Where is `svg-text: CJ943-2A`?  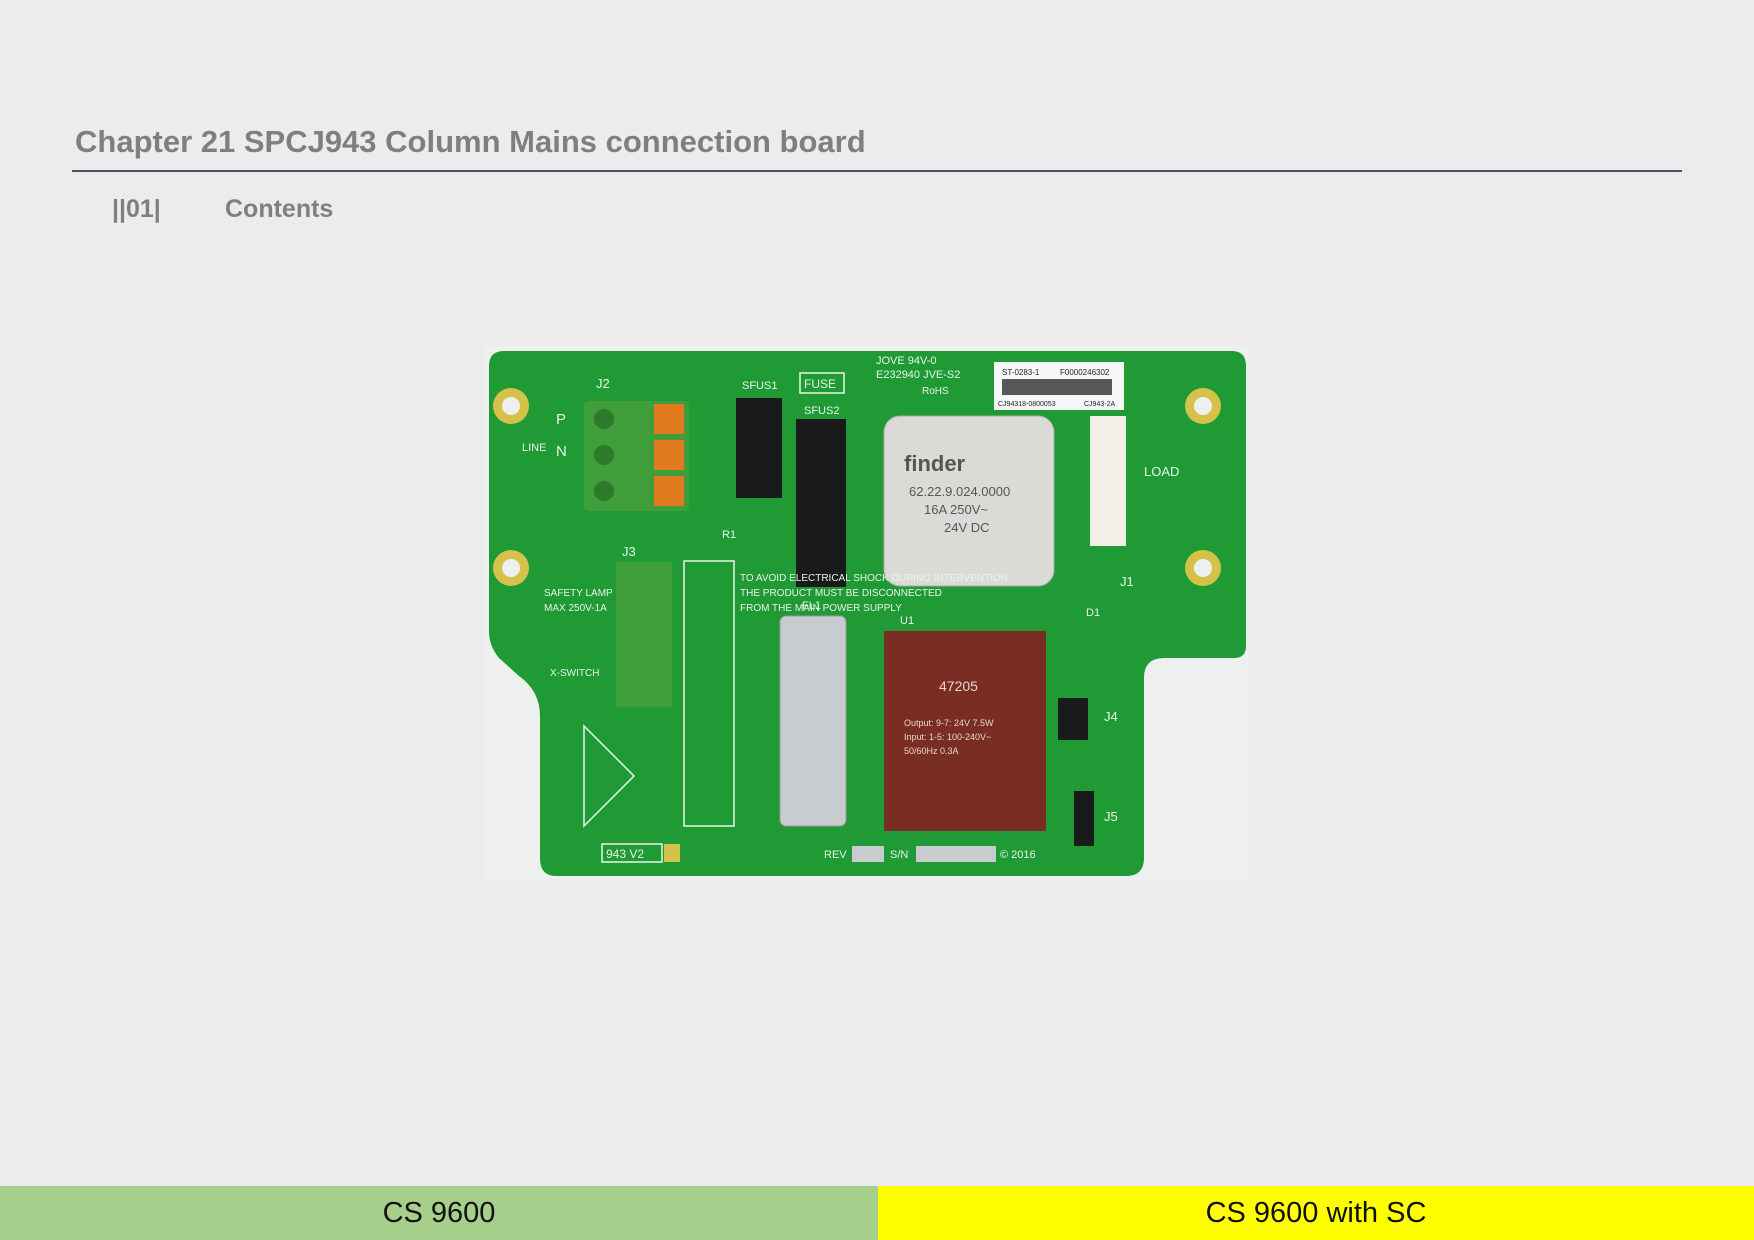 svg-text: CJ943-2A is located at coordinates (1099, 404).